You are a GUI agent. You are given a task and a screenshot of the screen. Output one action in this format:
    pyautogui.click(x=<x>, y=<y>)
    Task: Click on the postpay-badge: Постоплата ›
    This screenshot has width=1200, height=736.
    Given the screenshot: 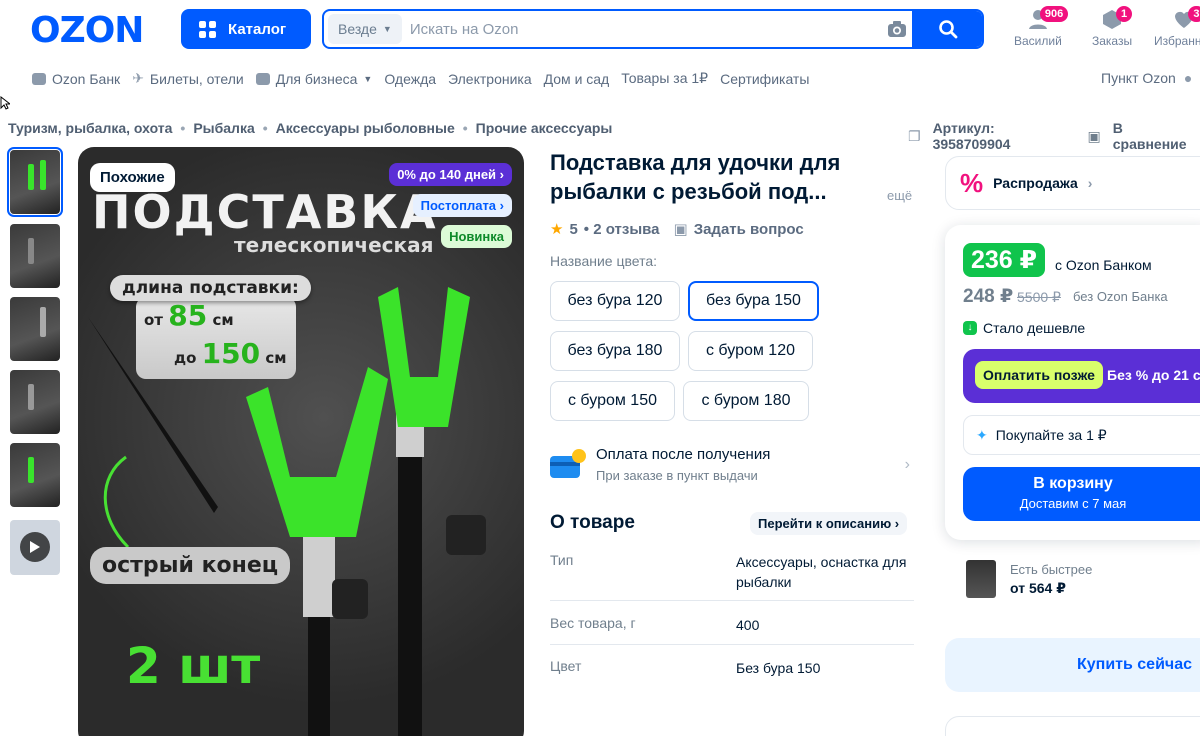 What is the action you would take?
    pyautogui.click(x=462, y=205)
    